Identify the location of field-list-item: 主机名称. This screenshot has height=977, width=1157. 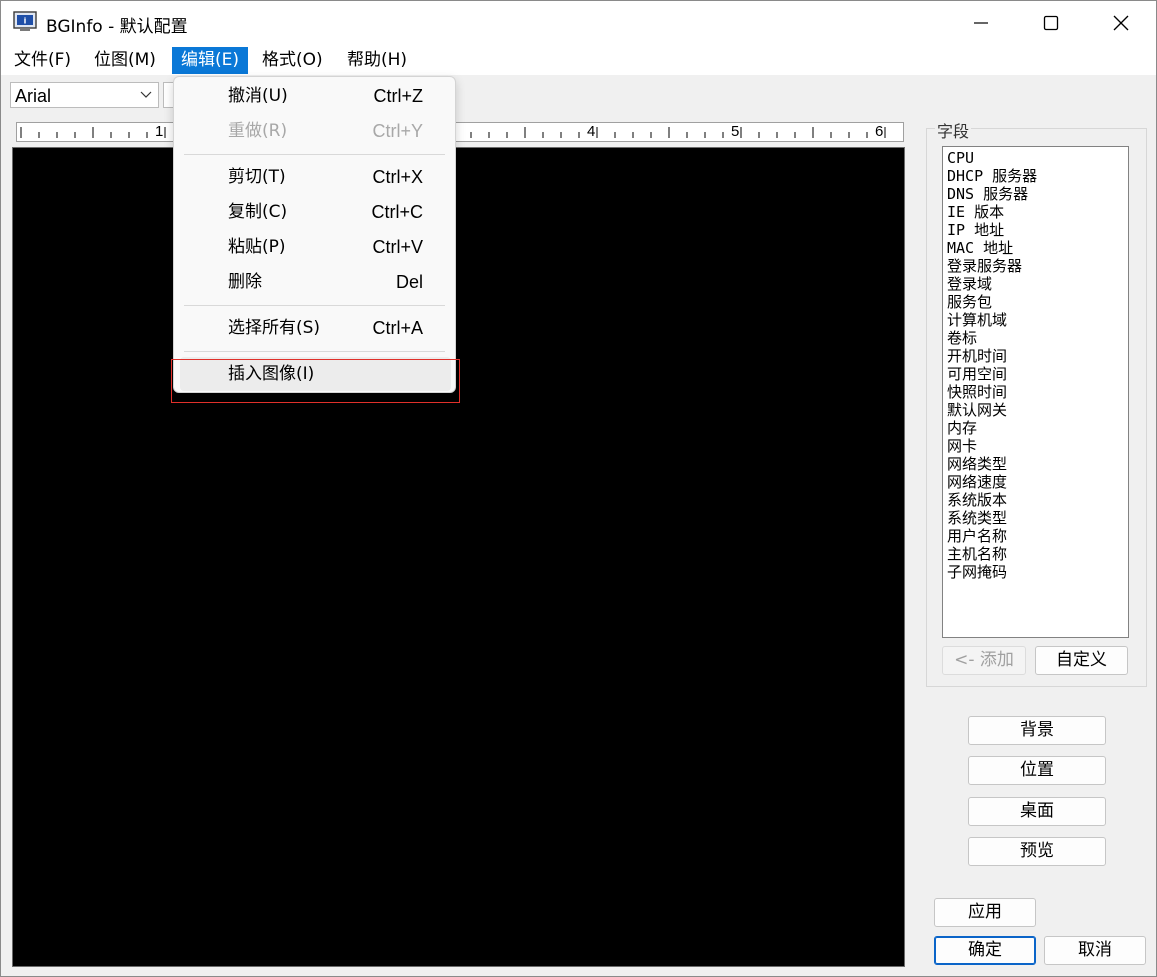
(1037, 554).